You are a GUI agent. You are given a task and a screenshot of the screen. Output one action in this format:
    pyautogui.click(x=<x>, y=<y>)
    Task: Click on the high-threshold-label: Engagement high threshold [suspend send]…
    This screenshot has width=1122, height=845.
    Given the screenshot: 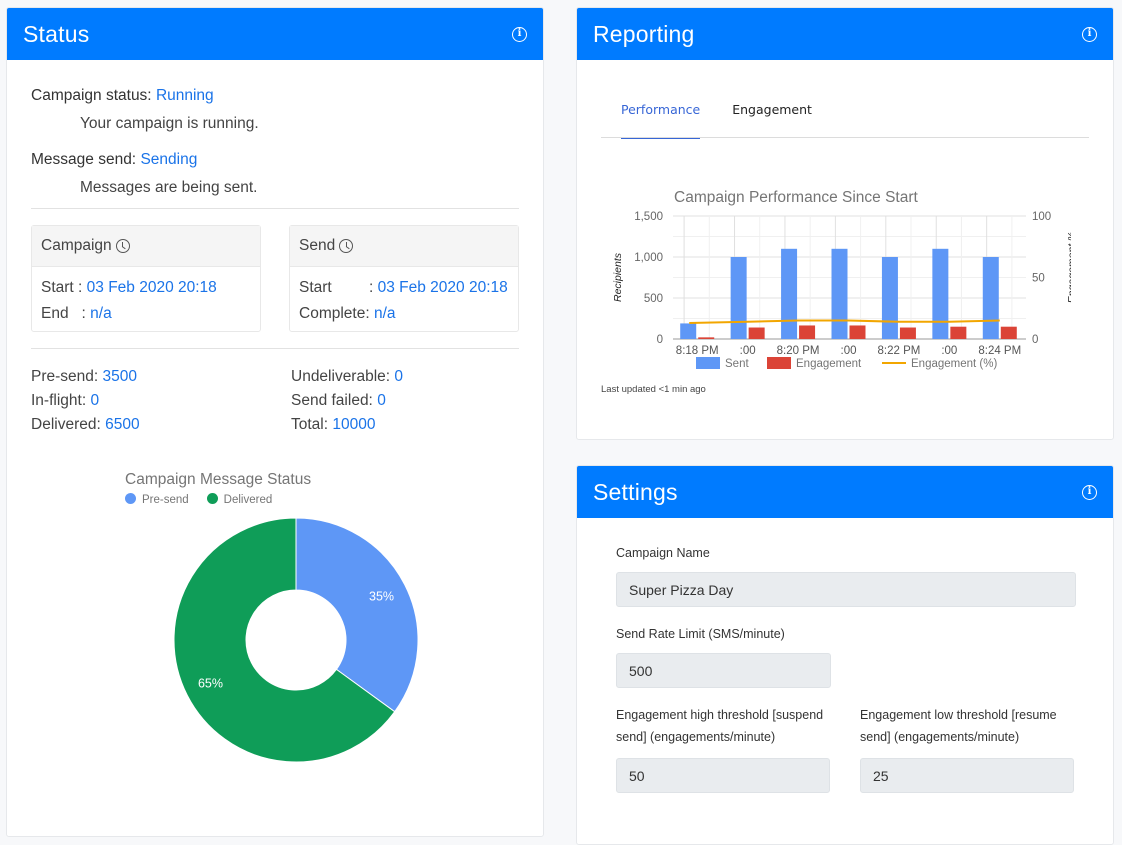 What is the action you would take?
    pyautogui.click(x=720, y=726)
    